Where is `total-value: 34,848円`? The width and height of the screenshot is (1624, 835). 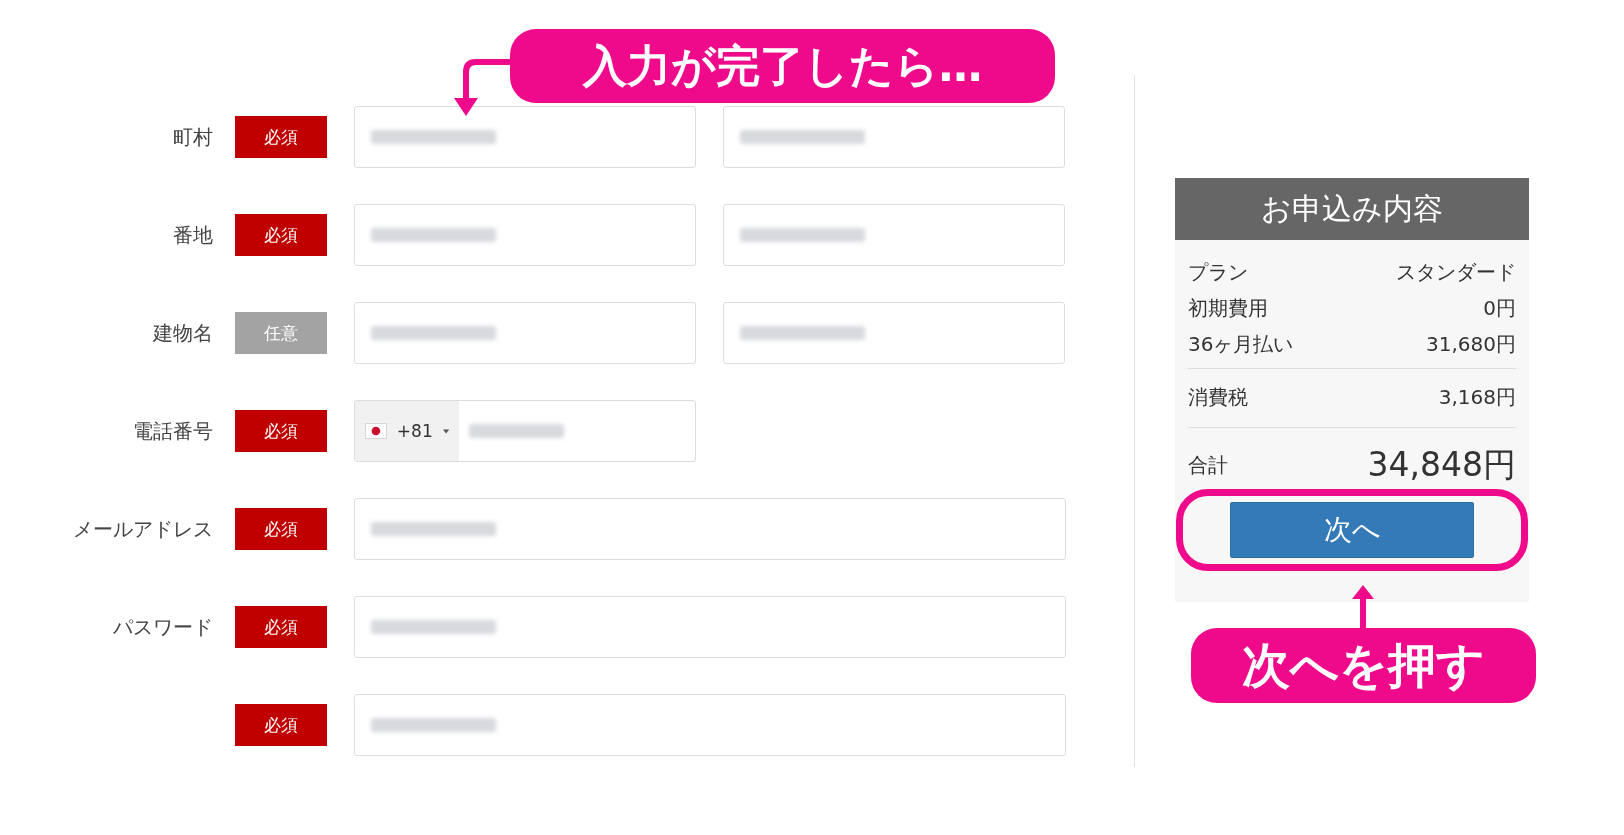 total-value: 34,848円 is located at coordinates (1441, 465).